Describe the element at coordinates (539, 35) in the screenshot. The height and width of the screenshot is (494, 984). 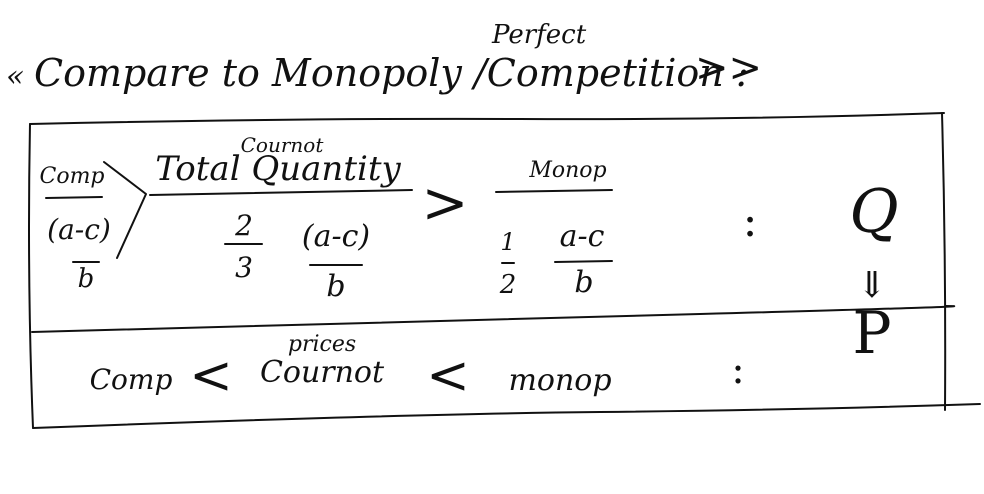
I see `heading-insert-word: Perfect` at that location.